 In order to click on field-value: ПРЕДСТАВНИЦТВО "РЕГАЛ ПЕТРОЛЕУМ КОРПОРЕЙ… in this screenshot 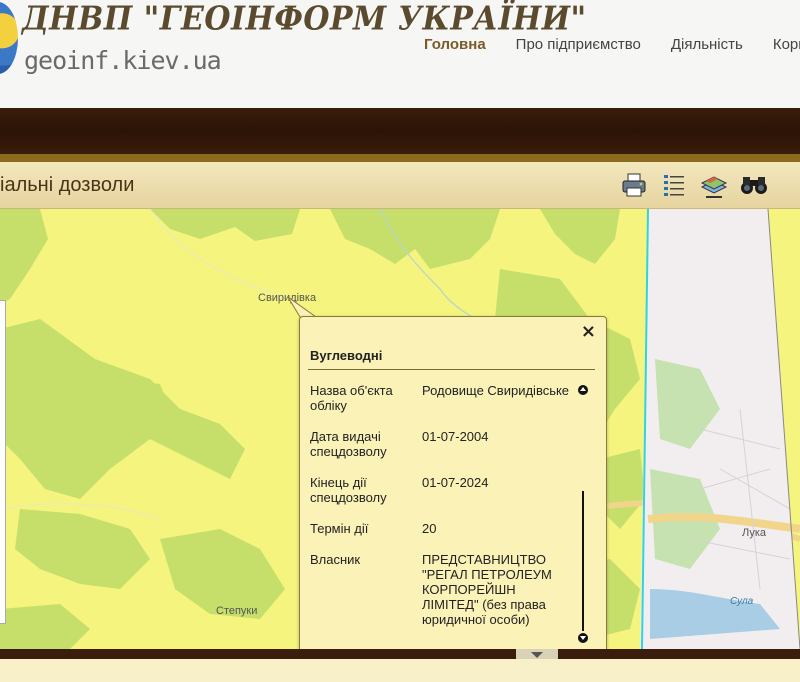, I will do `click(487, 589)`.